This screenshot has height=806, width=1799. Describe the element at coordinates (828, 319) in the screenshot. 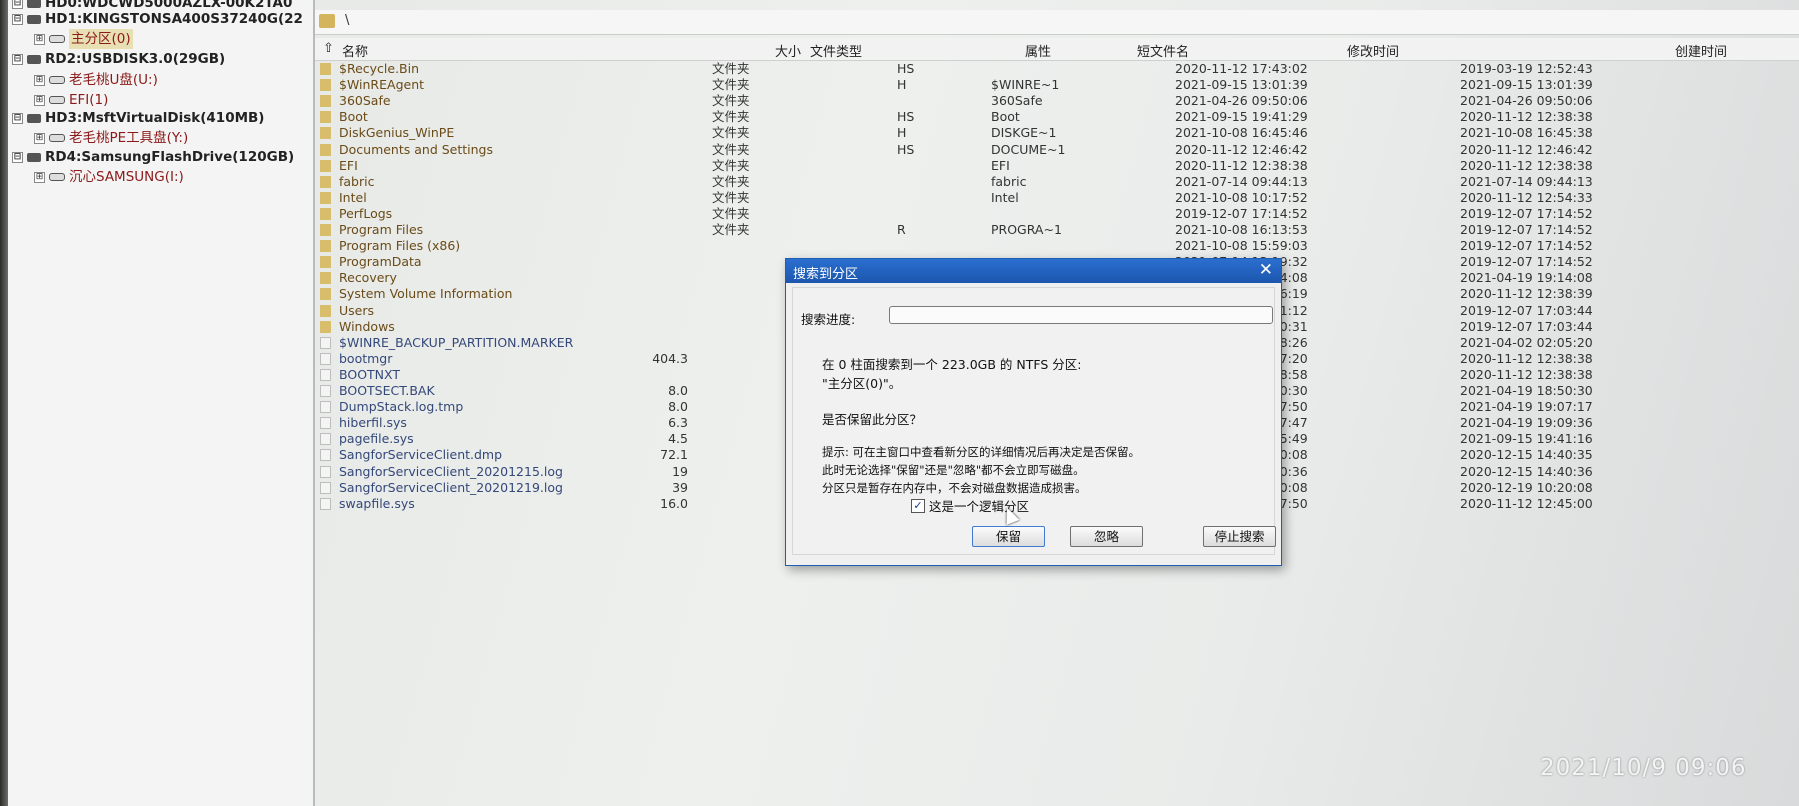

I see `progress-label: 搜索进度:` at that location.